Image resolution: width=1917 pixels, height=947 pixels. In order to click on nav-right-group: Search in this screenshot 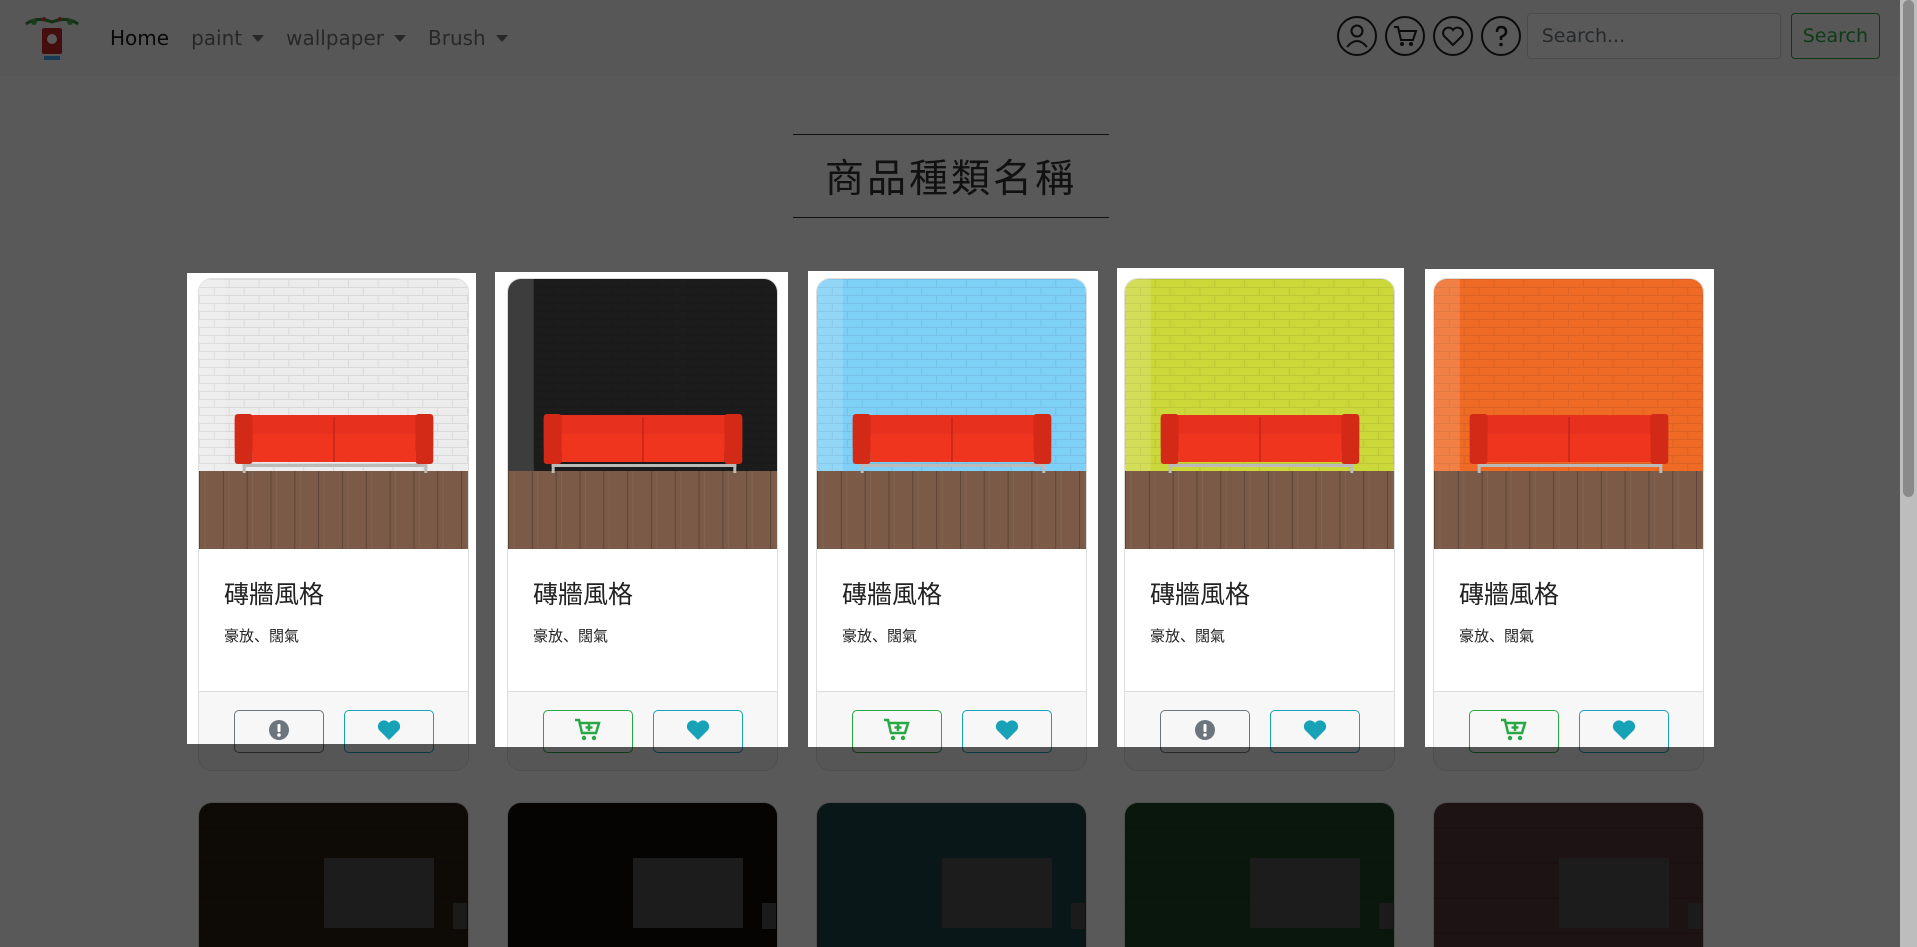, I will do `click(1604, 36)`.